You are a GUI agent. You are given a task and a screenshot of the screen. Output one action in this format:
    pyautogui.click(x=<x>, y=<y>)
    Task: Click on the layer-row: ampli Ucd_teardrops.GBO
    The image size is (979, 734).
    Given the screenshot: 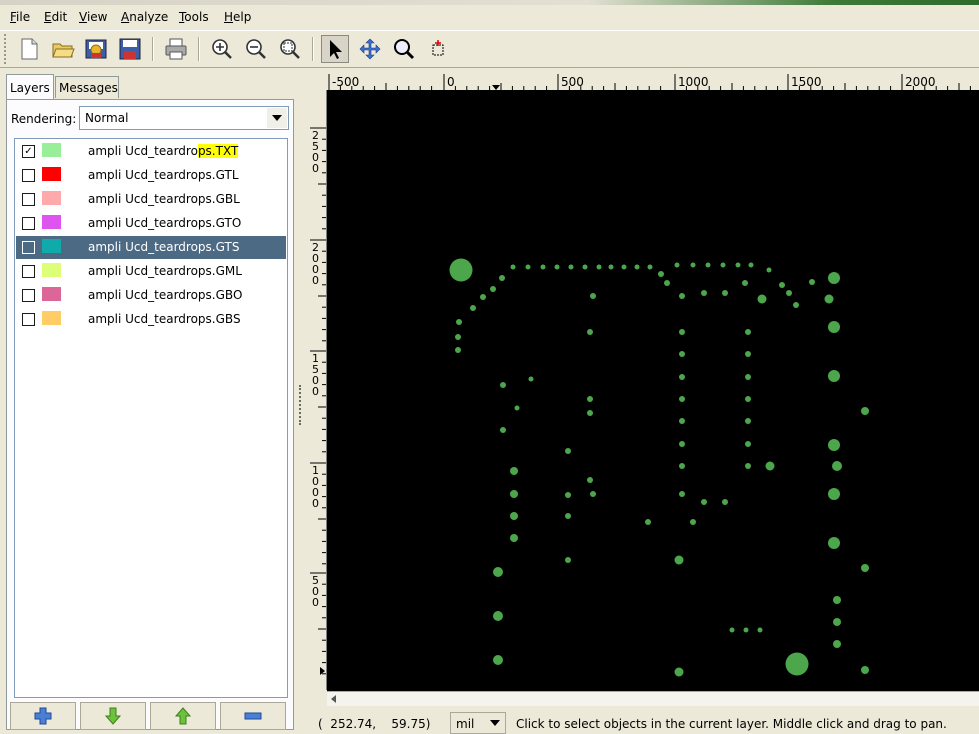 What is the action you would take?
    pyautogui.click(x=151, y=295)
    